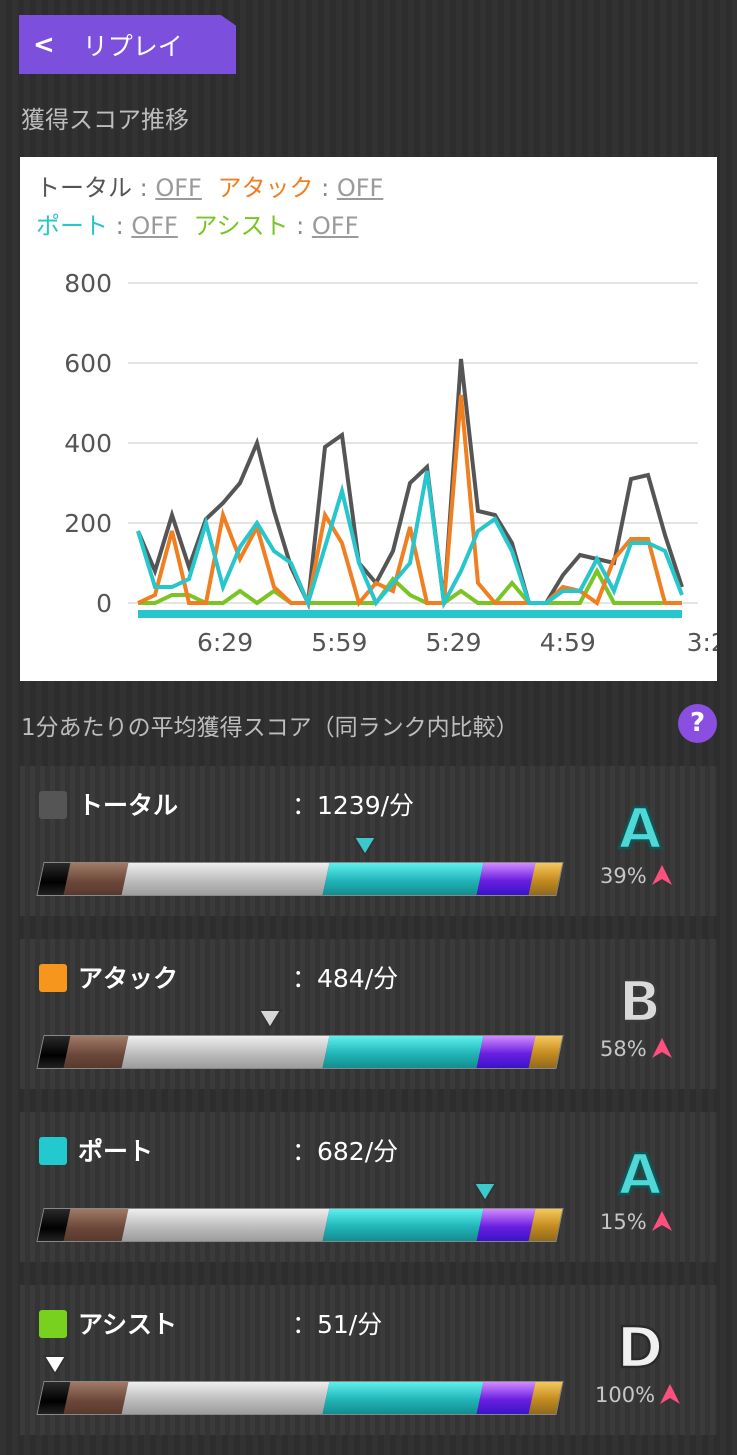  I want to click on help-icon: ?, so click(697, 723).